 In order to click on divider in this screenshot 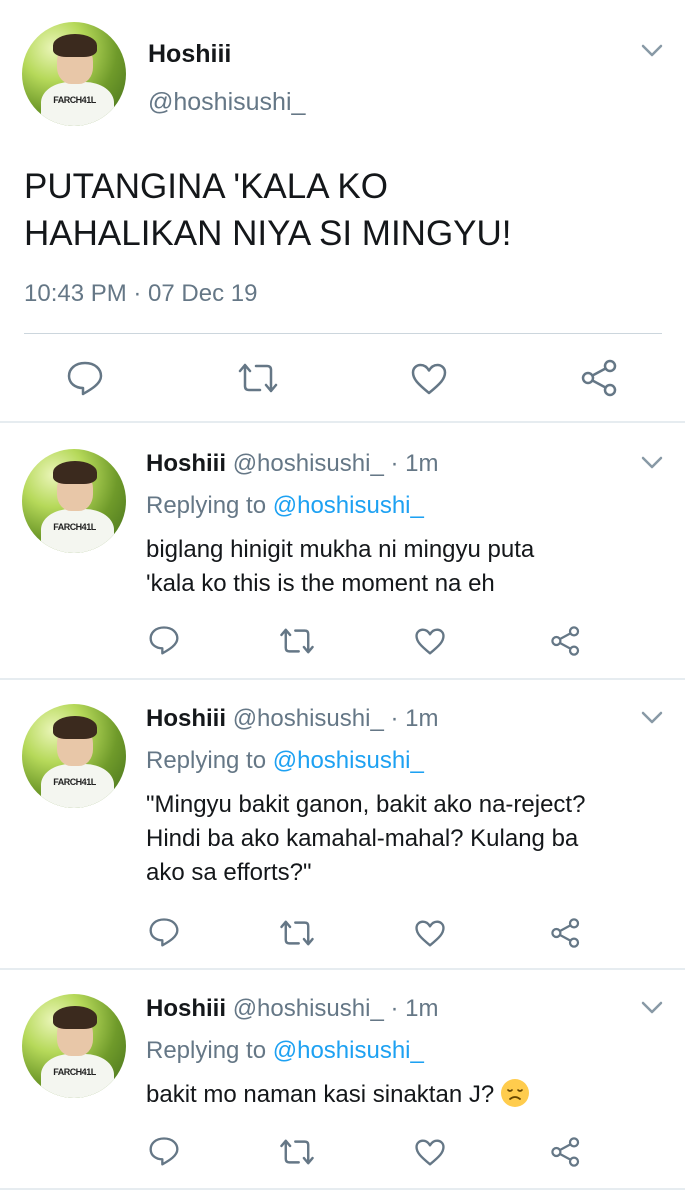, I will do `click(343, 333)`.